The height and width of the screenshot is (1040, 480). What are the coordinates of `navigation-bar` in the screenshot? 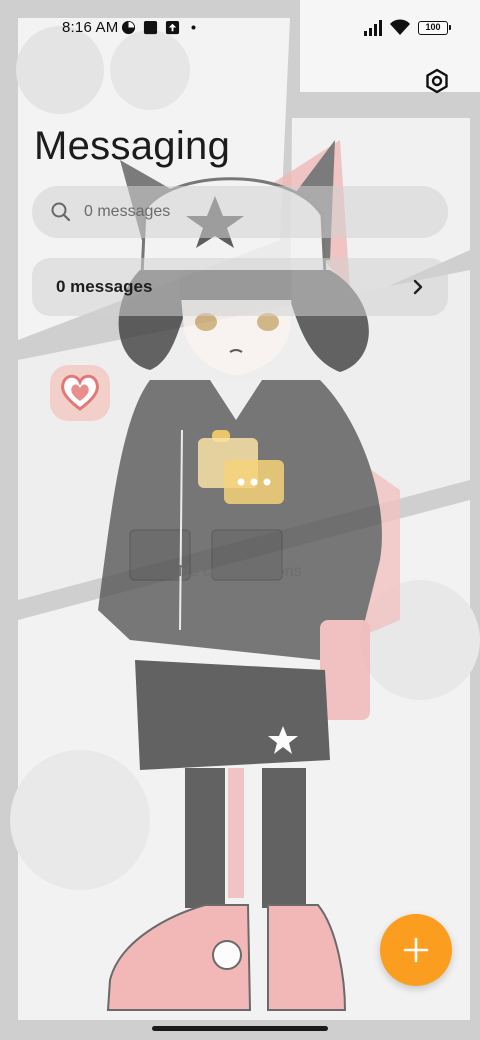 It's located at (240, 1029).